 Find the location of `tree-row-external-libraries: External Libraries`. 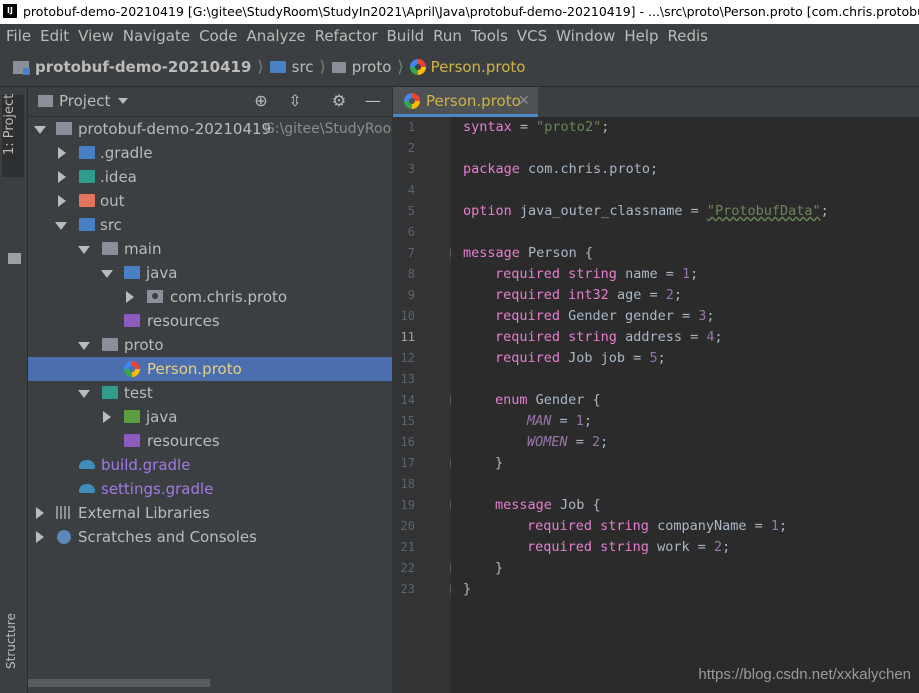

tree-row-external-libraries: External Libraries is located at coordinates (210, 513).